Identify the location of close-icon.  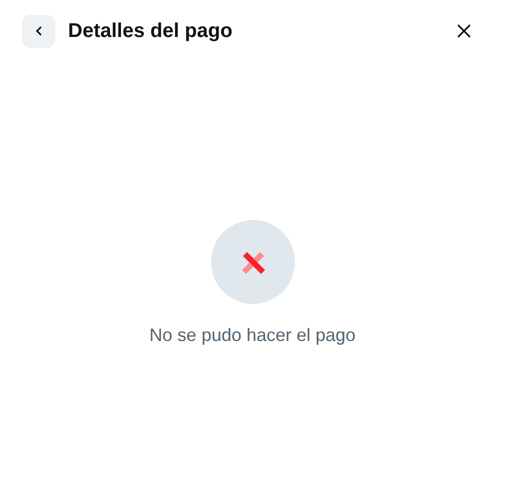
(464, 31).